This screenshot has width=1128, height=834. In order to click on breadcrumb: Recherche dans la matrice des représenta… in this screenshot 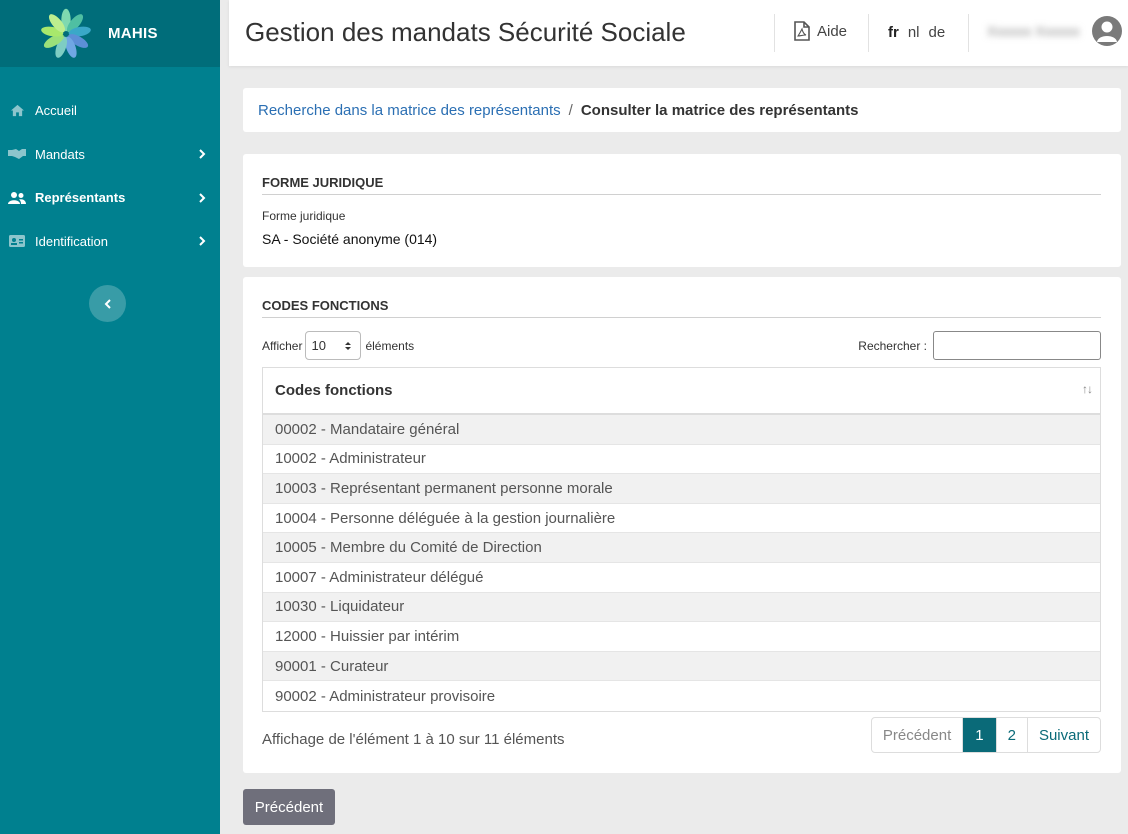, I will do `click(682, 110)`.